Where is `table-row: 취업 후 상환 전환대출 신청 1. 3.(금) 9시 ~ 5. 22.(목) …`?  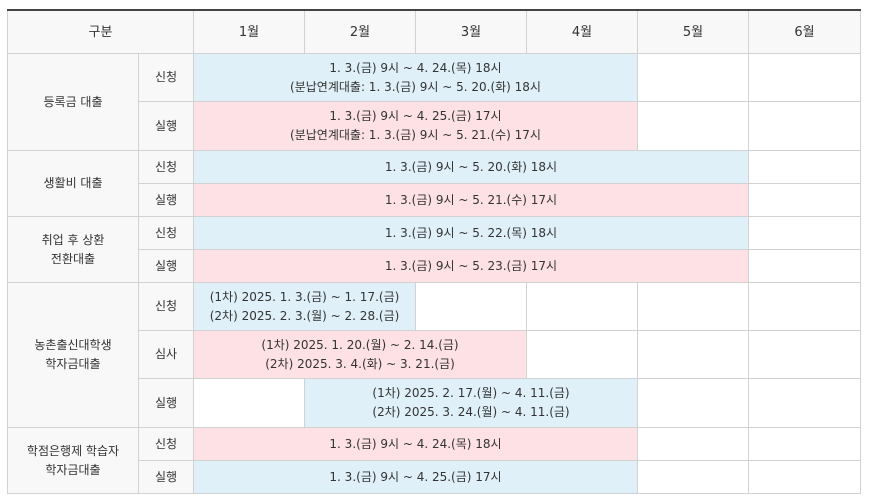 table-row: 취업 후 상환 전환대출 신청 1. 3.(금) 9시 ~ 5. 22.(목) … is located at coordinates (434, 249).